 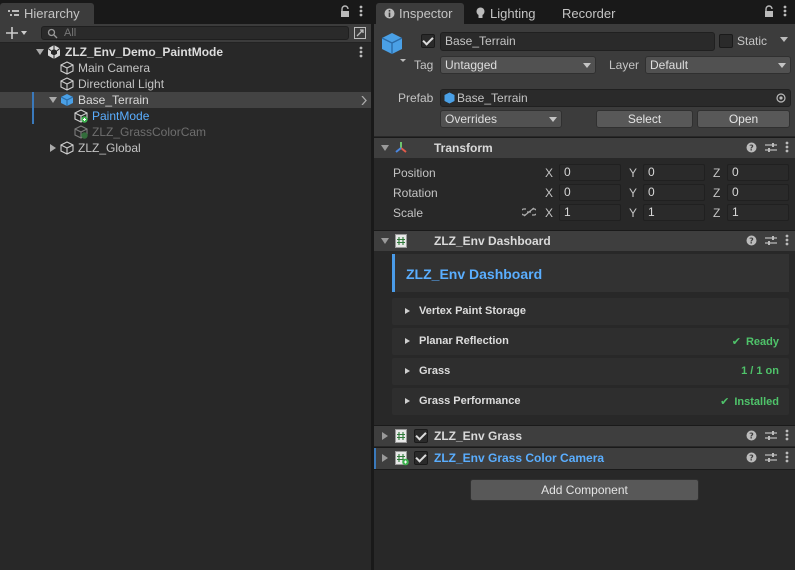 I want to click on hierarchy-item-selected: Base_Terrain, so click(x=185, y=100).